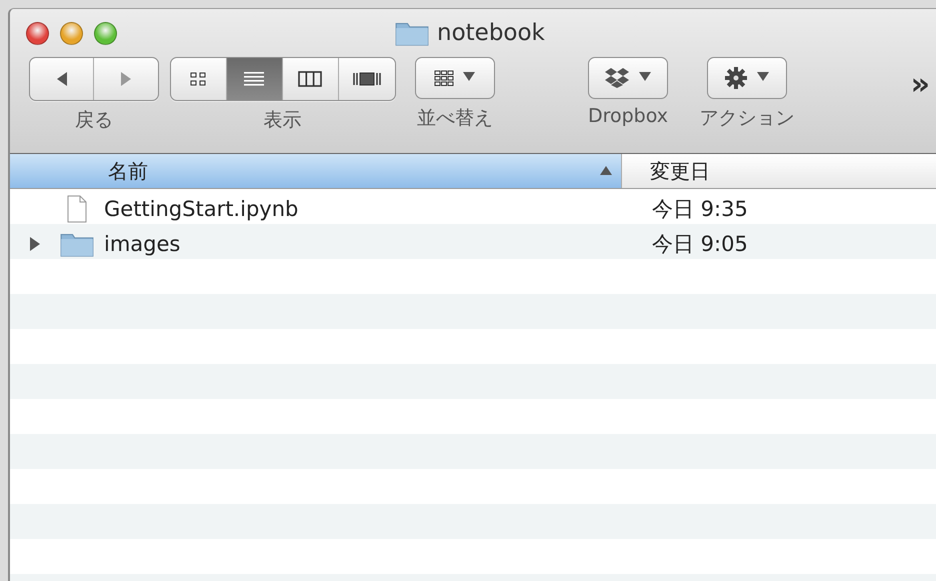 This screenshot has width=936, height=581. Describe the element at coordinates (71, 33) in the screenshot. I see `minimize-button` at that location.